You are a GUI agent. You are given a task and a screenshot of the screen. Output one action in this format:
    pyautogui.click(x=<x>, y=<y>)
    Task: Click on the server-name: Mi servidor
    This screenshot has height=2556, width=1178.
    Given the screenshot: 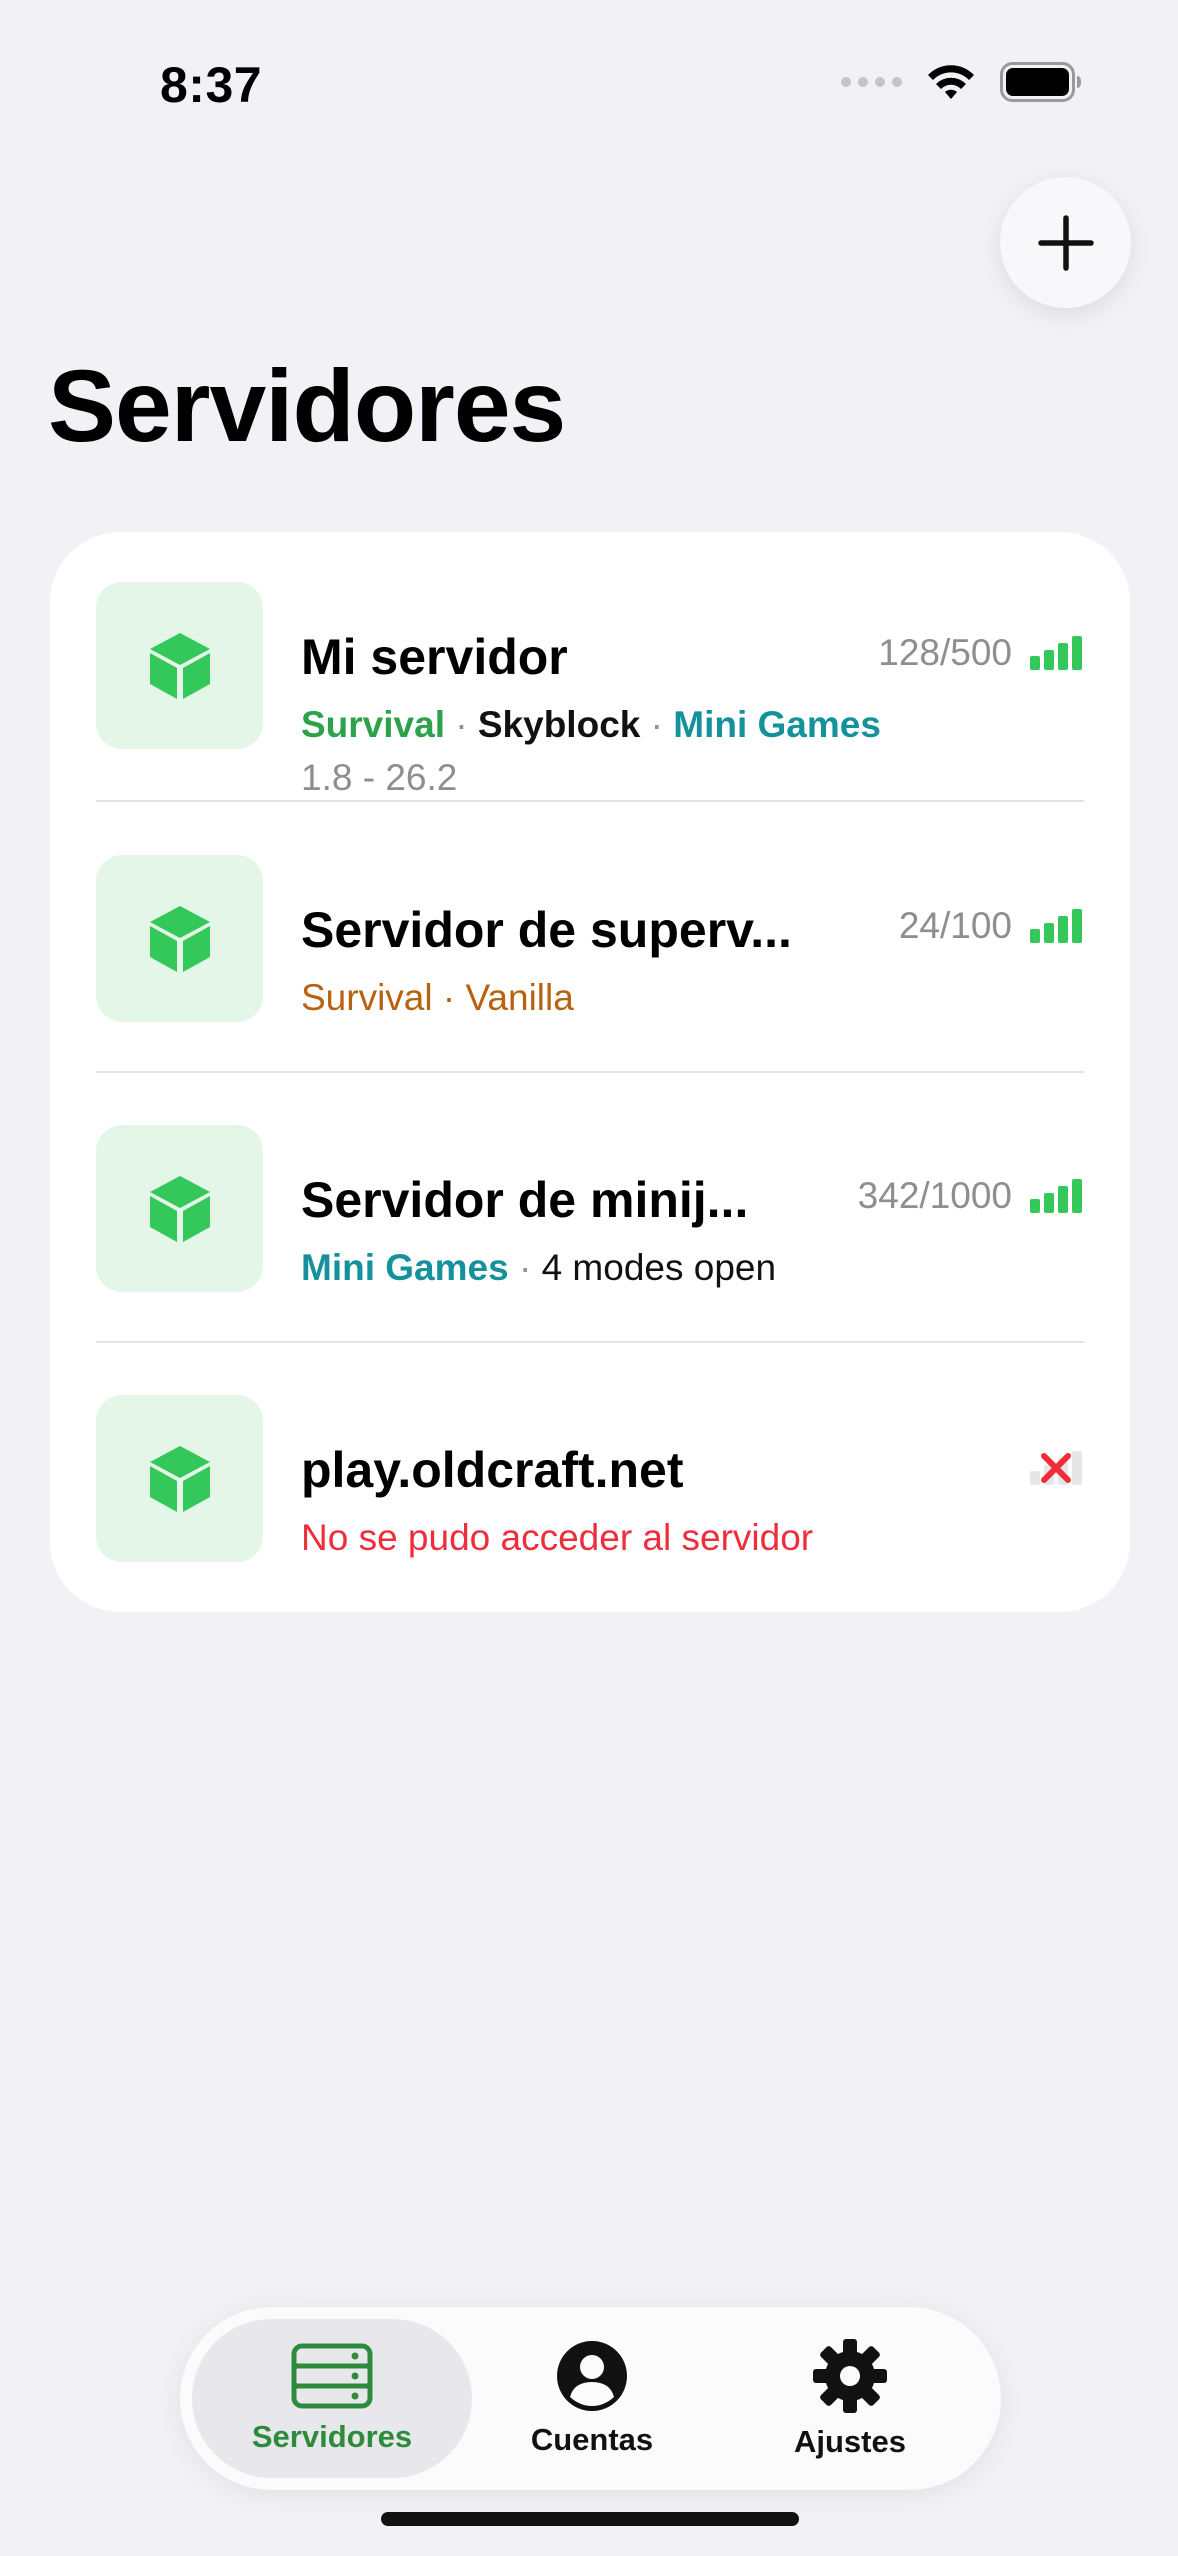 What is the action you would take?
    pyautogui.click(x=434, y=657)
    